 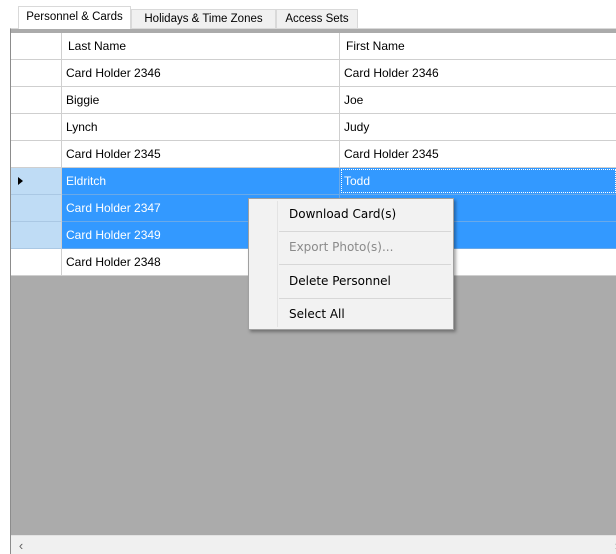 I want to click on last-name-cell: Card Holder 2346, so click(x=201, y=73).